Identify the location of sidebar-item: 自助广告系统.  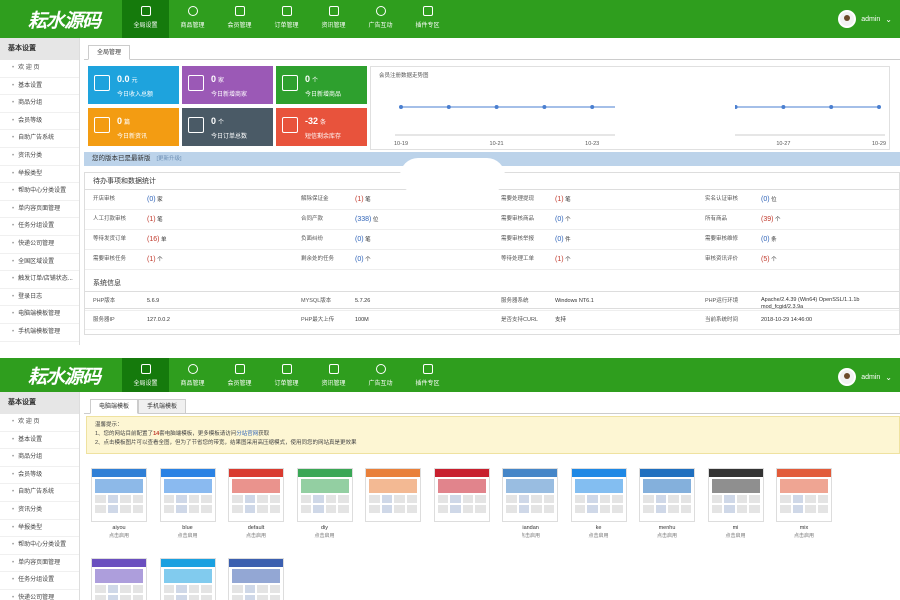
(39, 493).